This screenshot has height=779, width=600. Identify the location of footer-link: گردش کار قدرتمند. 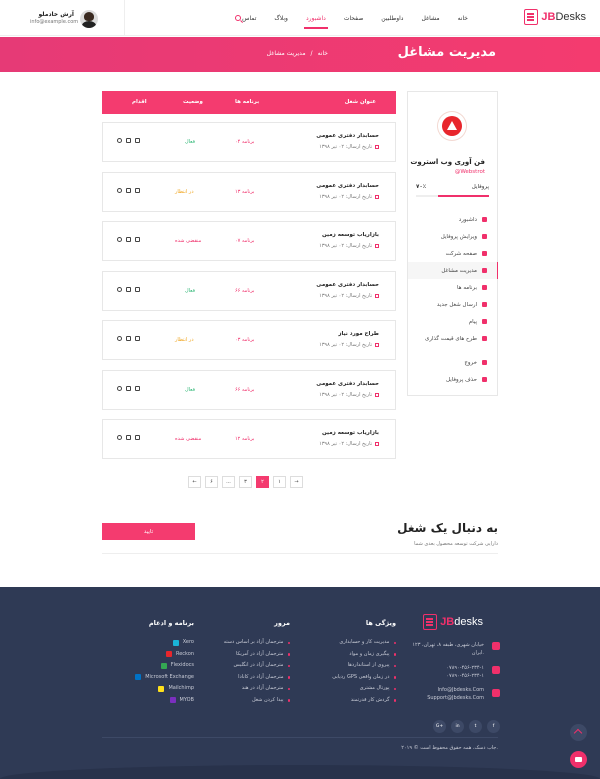
(364, 701).